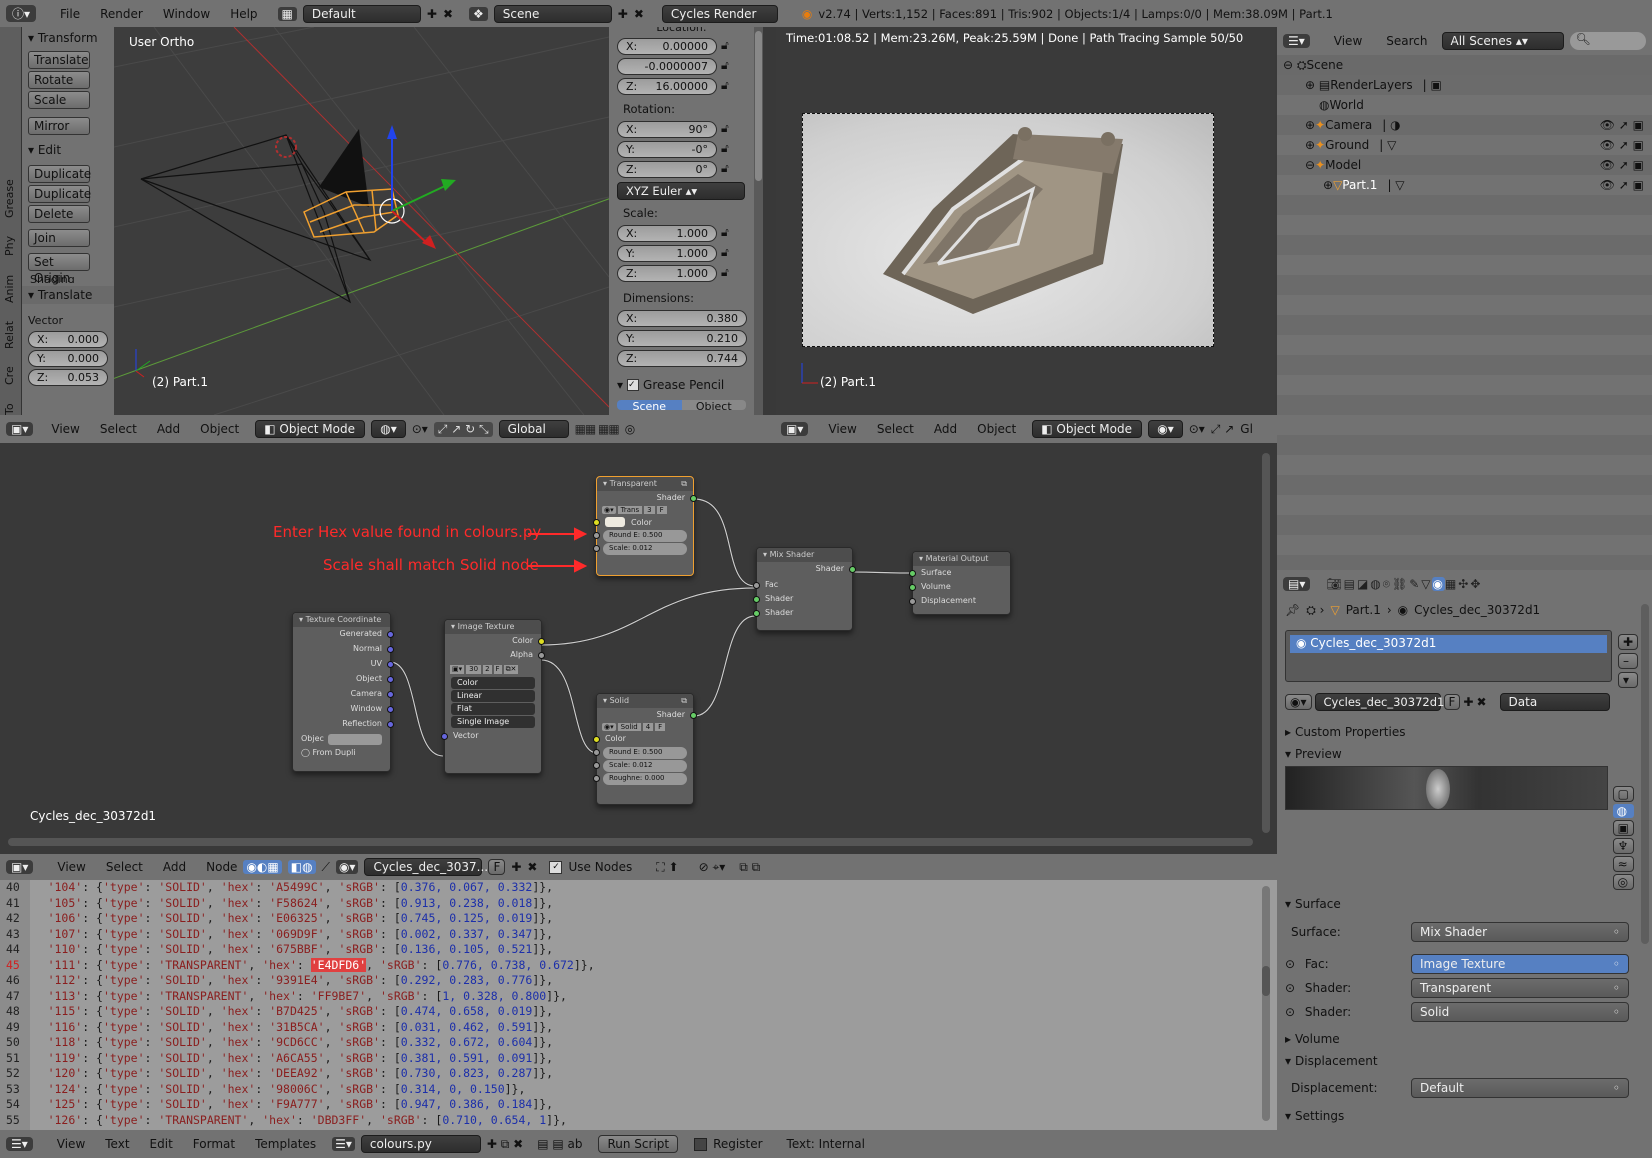  Describe the element at coordinates (9, 246) in the screenshot. I see `tab-physics: Phy` at that location.